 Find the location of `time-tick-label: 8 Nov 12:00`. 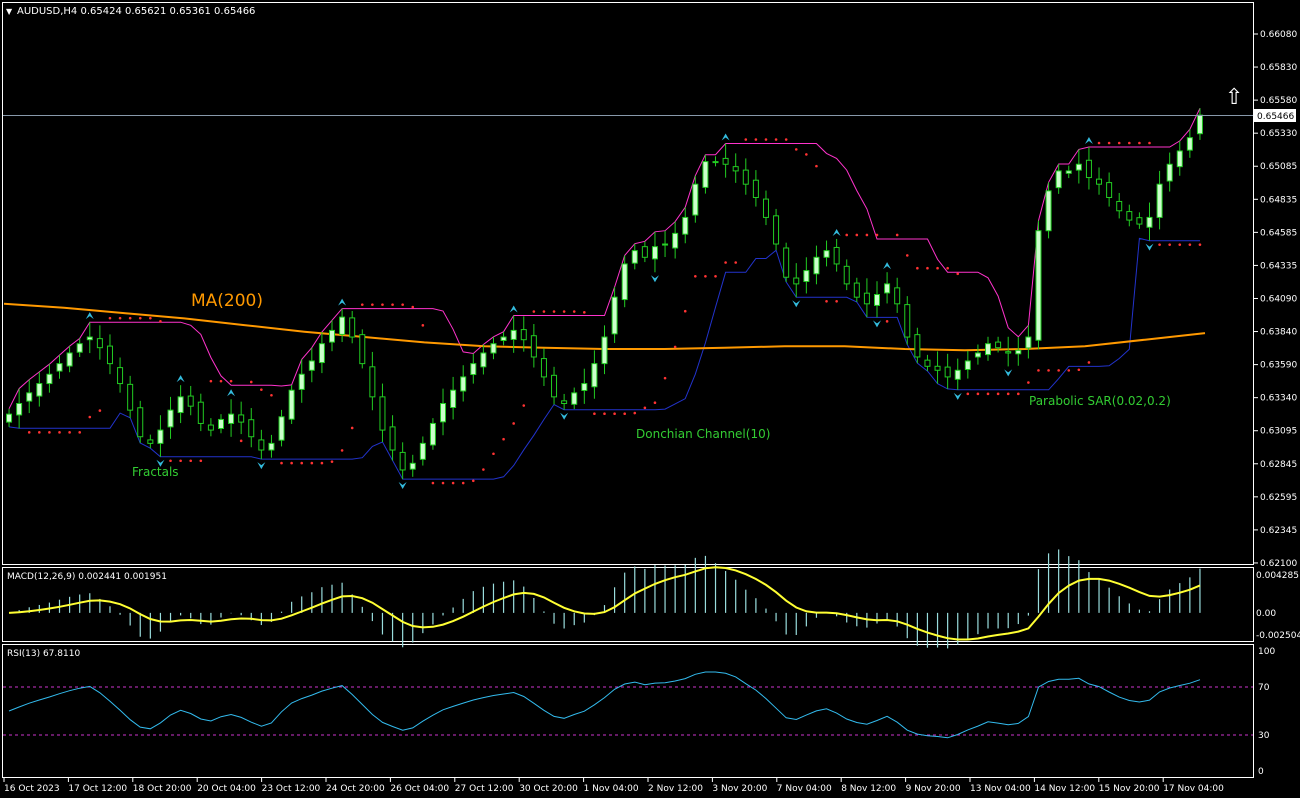

time-tick-label: 8 Nov 12:00 is located at coordinates (868, 789).